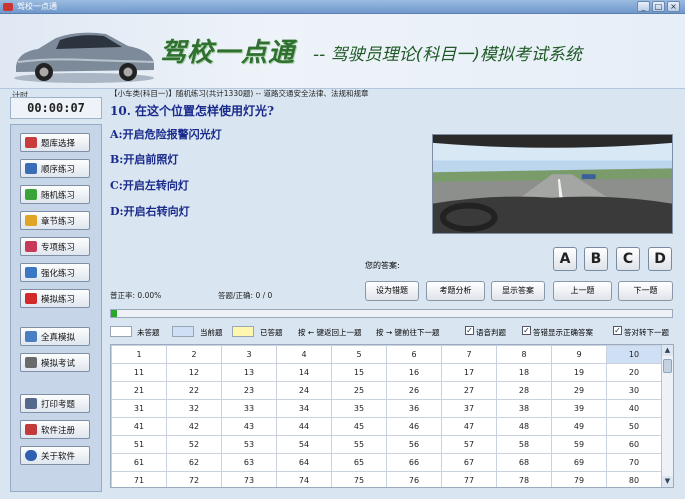 The height and width of the screenshot is (499, 685). Describe the element at coordinates (139, 354) in the screenshot. I see `question-cell: 1` at that location.